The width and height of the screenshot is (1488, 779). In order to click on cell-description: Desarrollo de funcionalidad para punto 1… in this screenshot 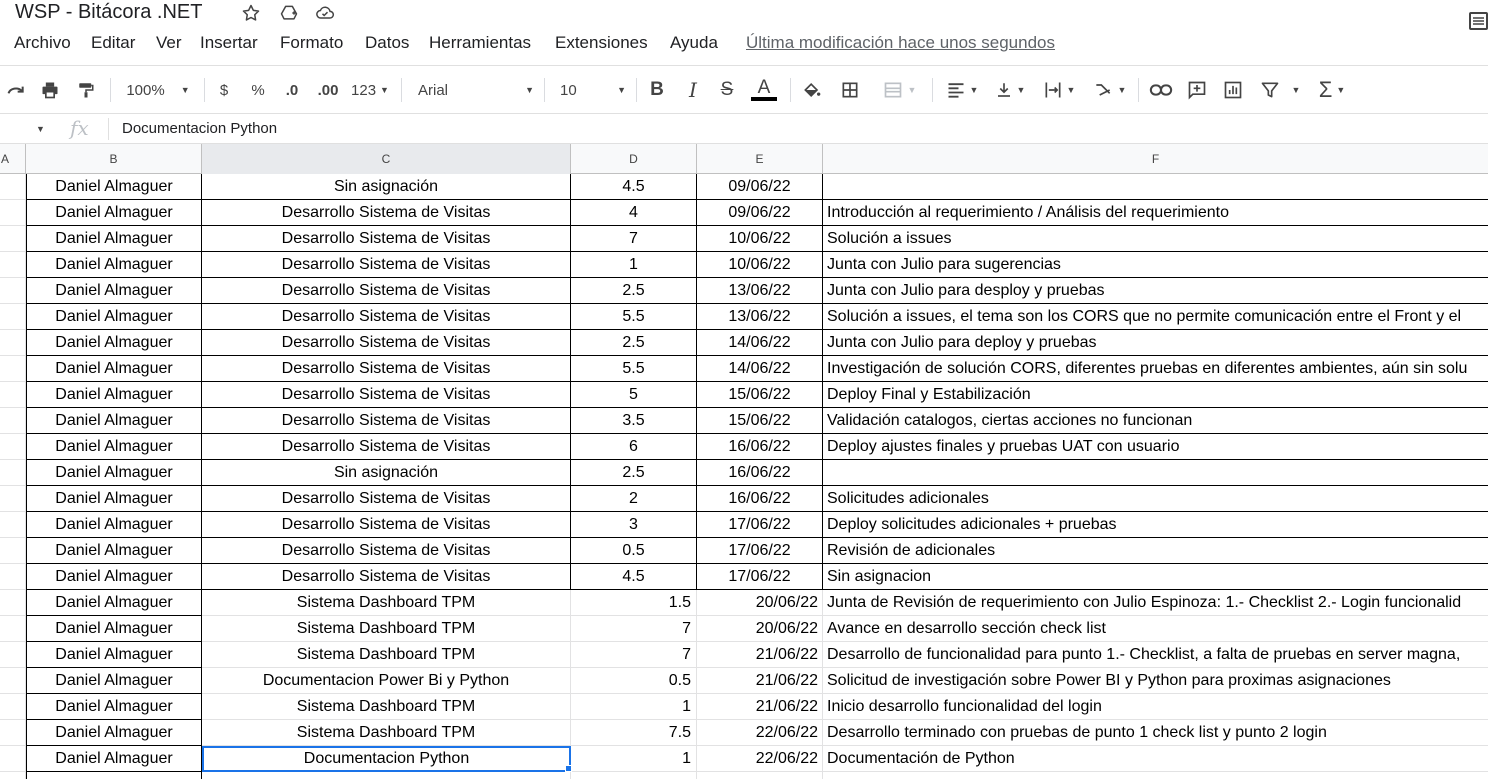, I will do `click(1155, 655)`.